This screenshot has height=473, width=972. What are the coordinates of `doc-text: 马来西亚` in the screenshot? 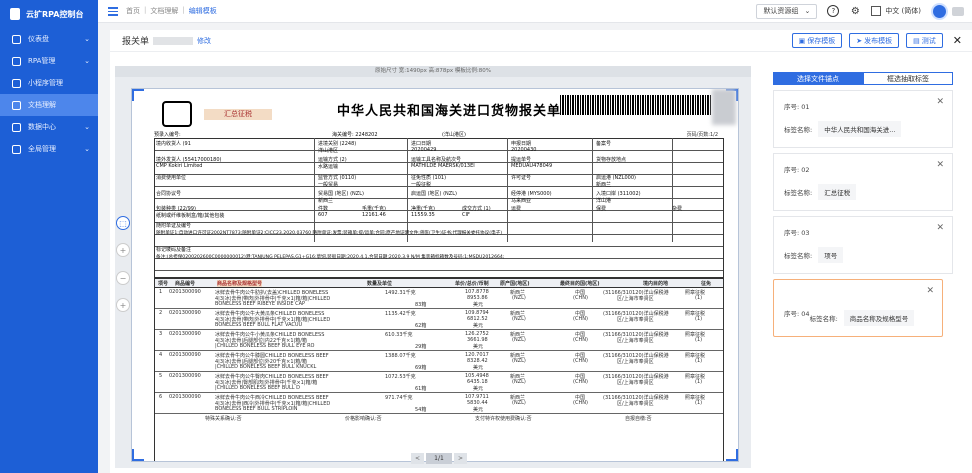 It's located at (521, 201).